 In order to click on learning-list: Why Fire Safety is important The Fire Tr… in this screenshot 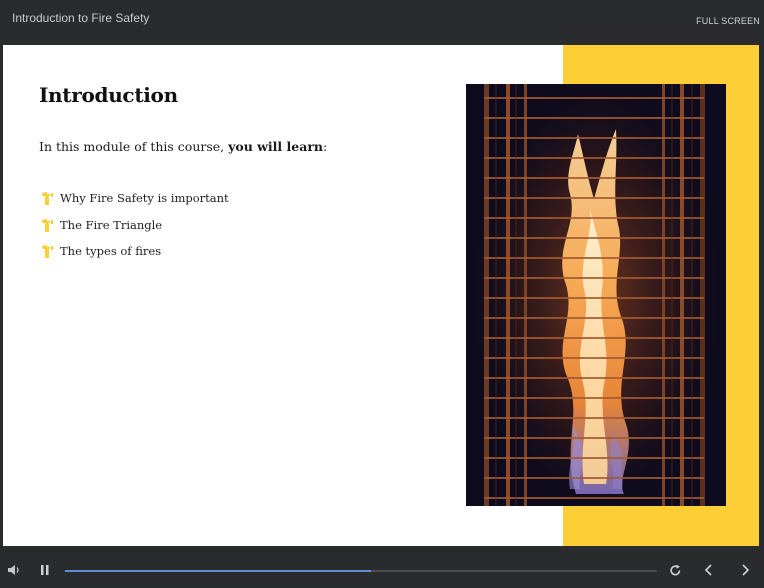, I will do `click(134, 225)`.